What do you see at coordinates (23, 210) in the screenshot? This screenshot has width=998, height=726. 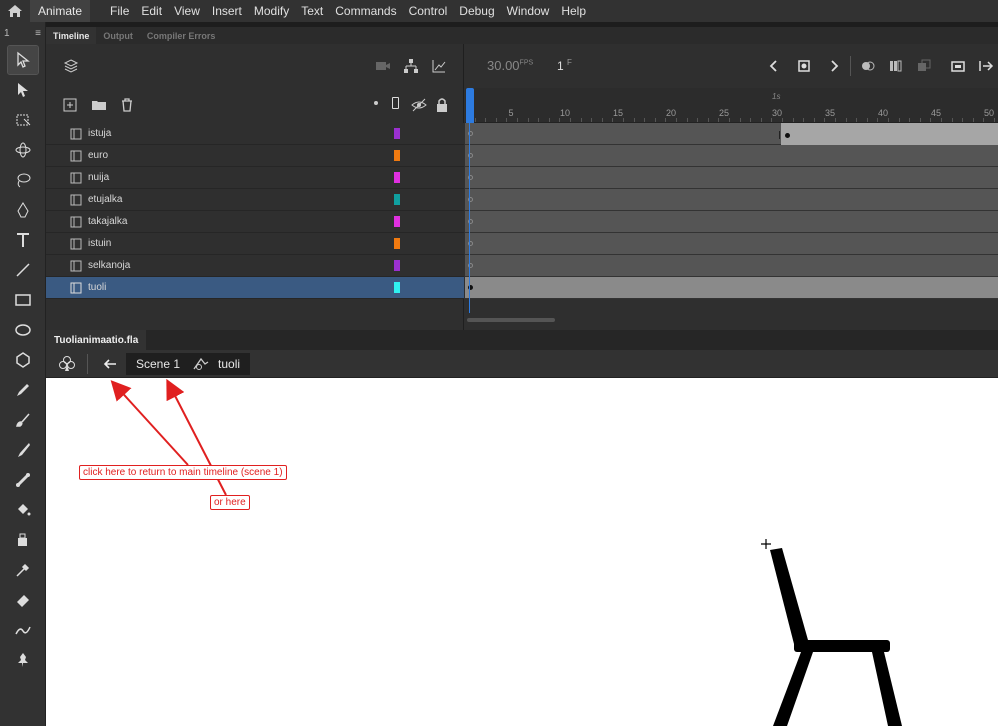 I see `pen-tool-icon` at bounding box center [23, 210].